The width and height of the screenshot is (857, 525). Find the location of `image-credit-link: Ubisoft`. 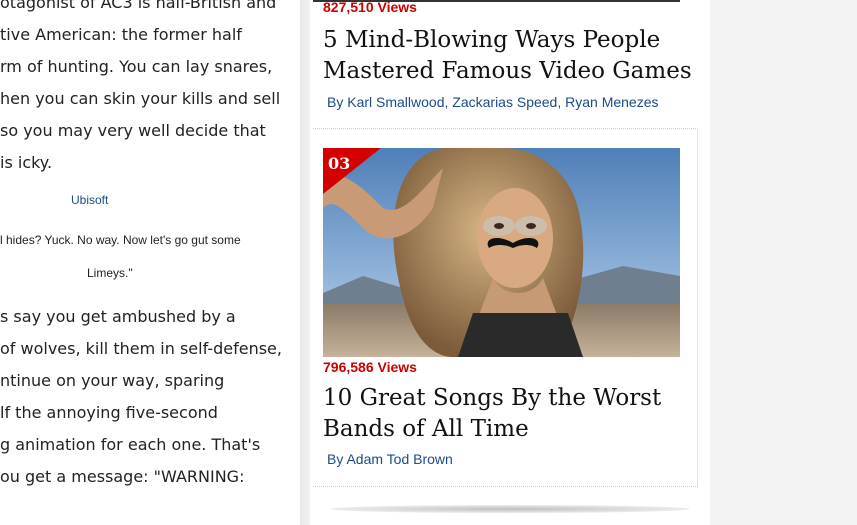

image-credit-link: Ubisoft is located at coordinates (89, 200).